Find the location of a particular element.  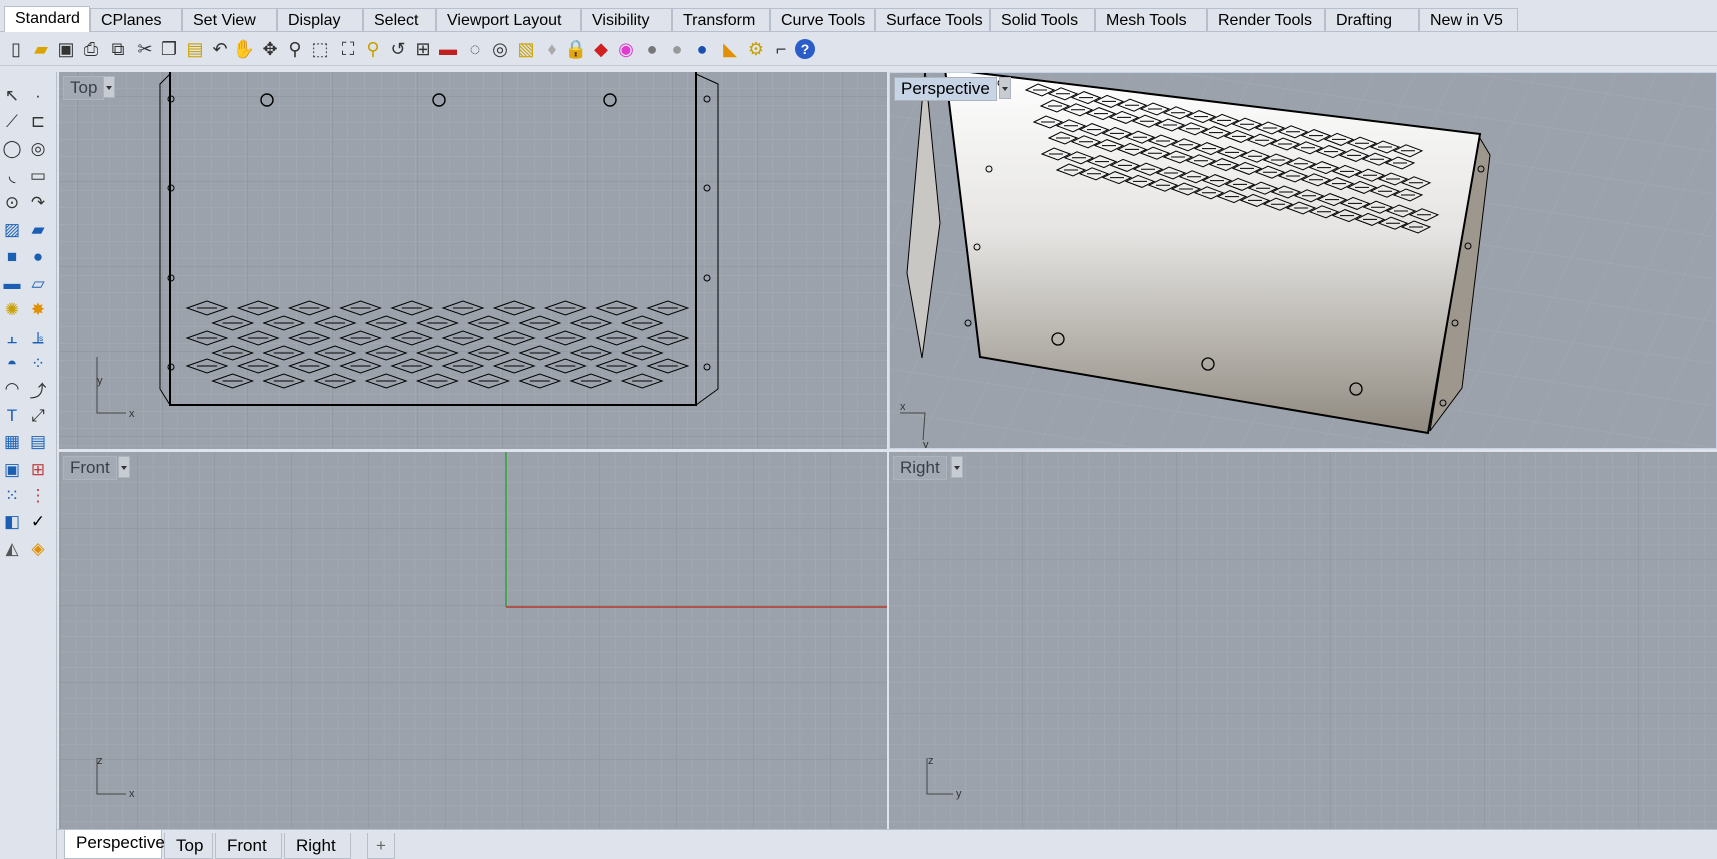

import-icon: ⧉ is located at coordinates (118, 49).